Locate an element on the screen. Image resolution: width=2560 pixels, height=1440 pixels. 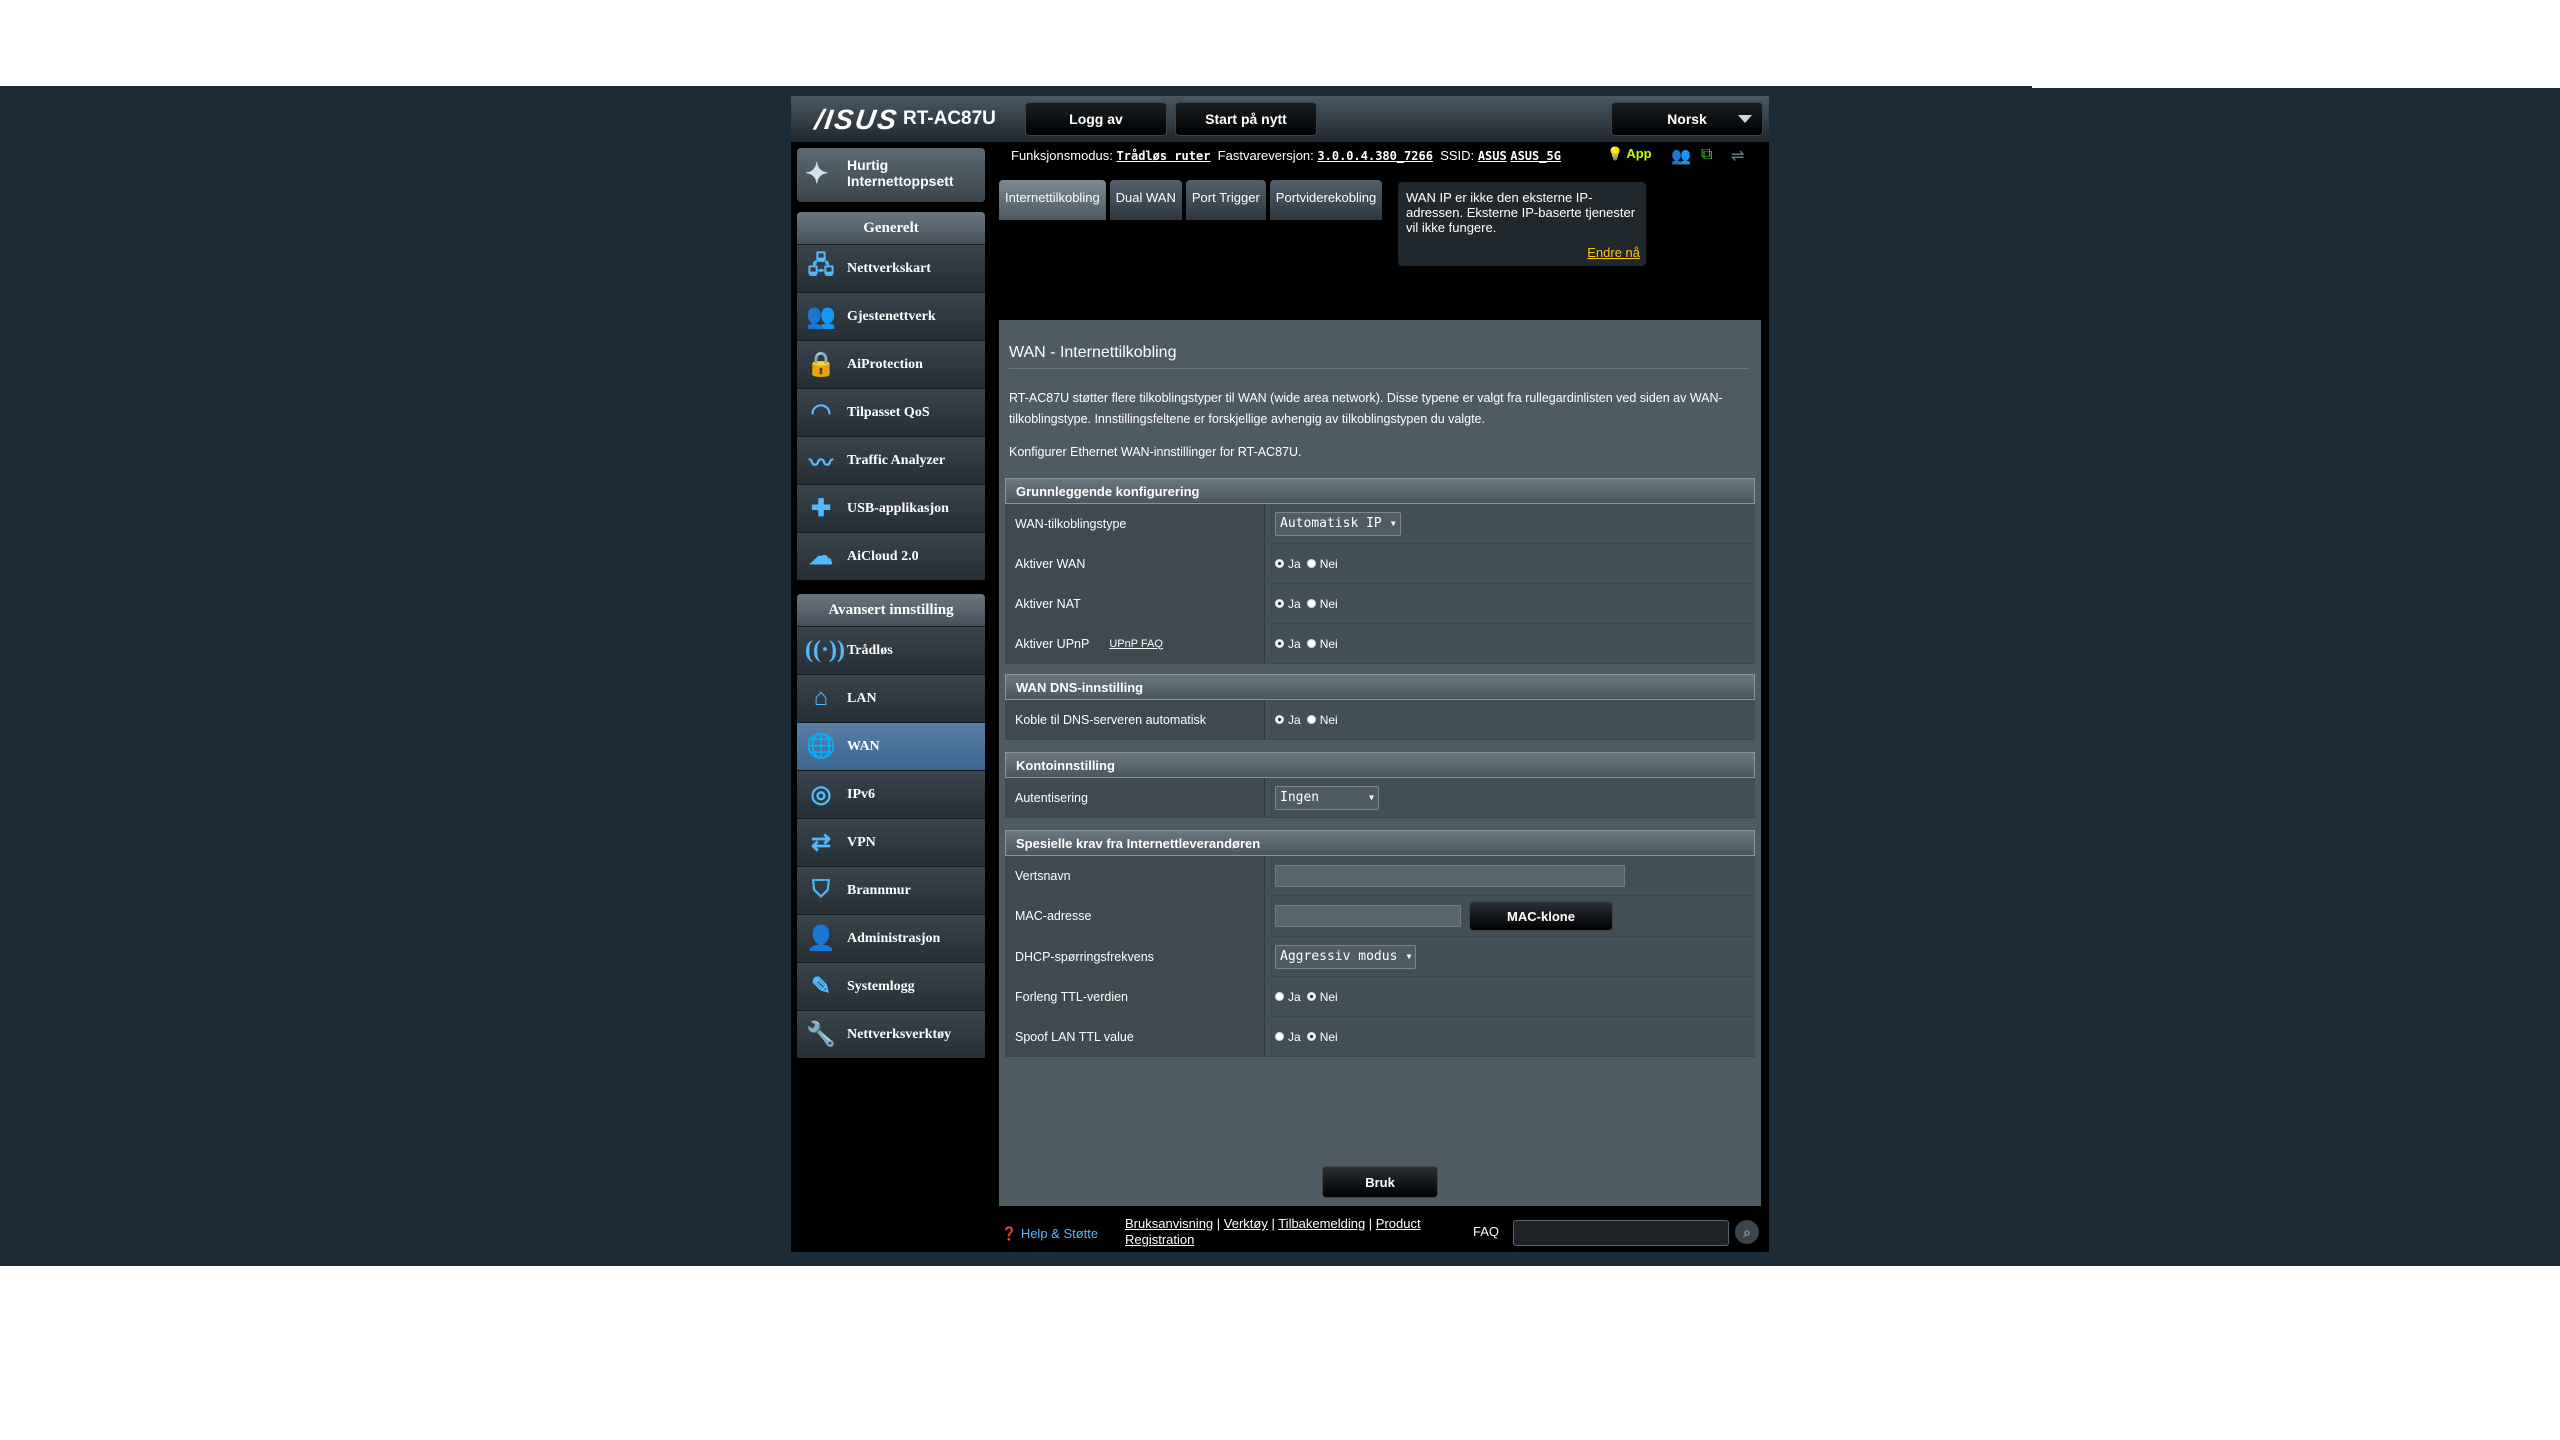
nav-lan: ⌂ LAN is located at coordinates (891, 698).